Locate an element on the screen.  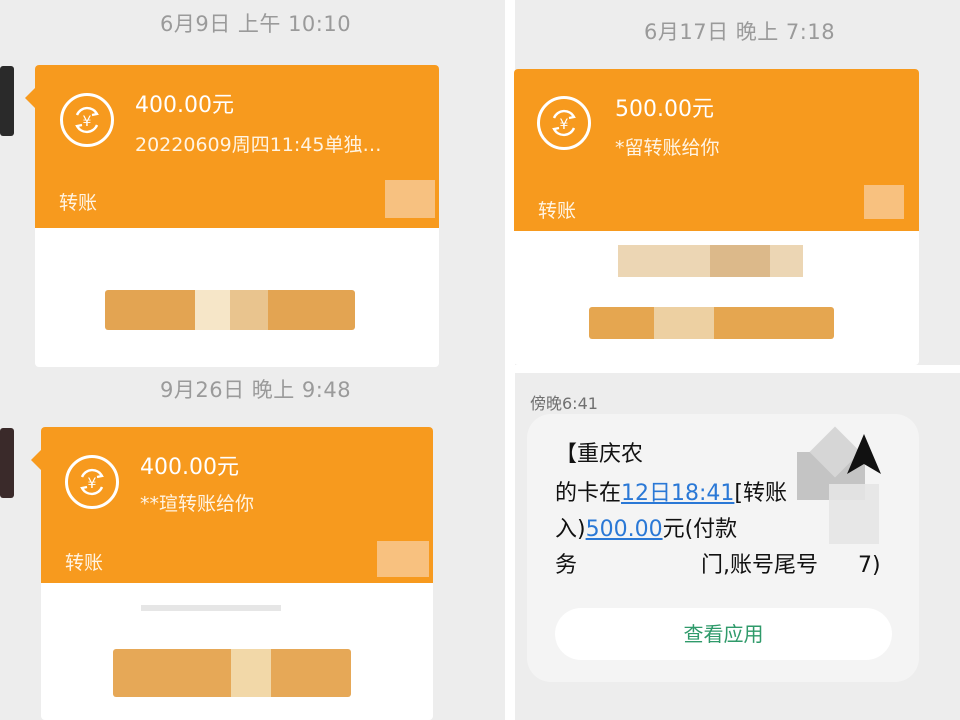
sms-text: 门,账号尾号 is located at coordinates (760, 565).